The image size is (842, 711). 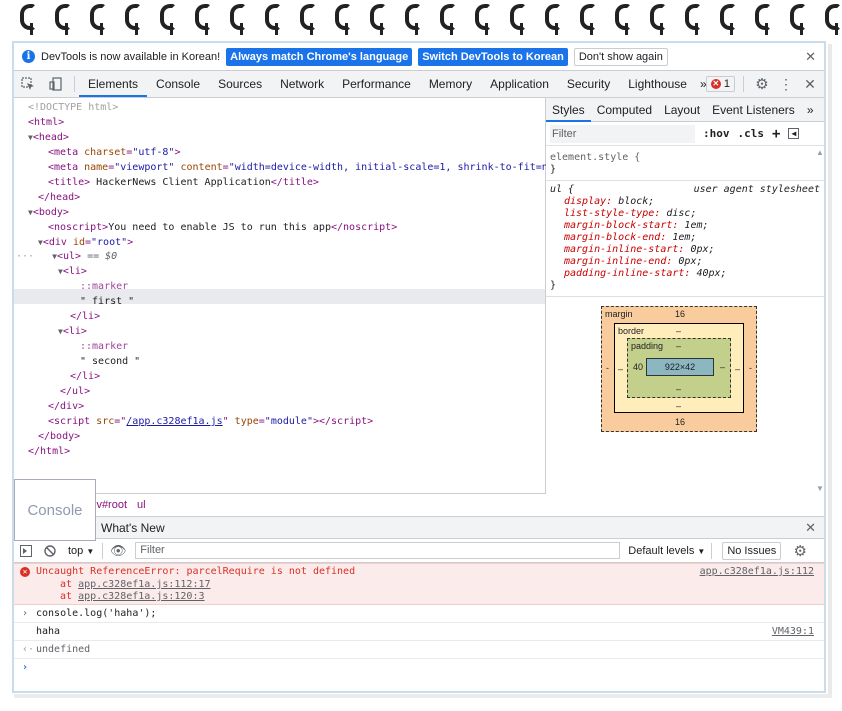 What do you see at coordinates (568, 110) in the screenshot?
I see `tab-styles: Styles` at bounding box center [568, 110].